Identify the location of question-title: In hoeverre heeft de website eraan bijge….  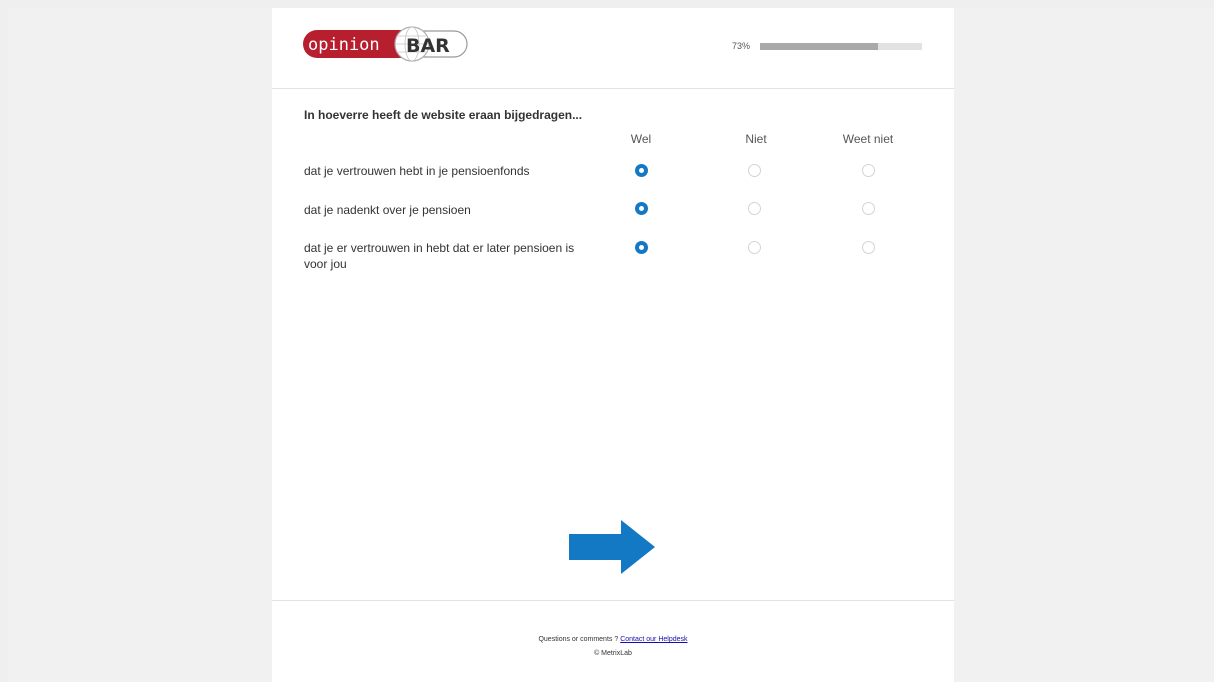
(443, 115).